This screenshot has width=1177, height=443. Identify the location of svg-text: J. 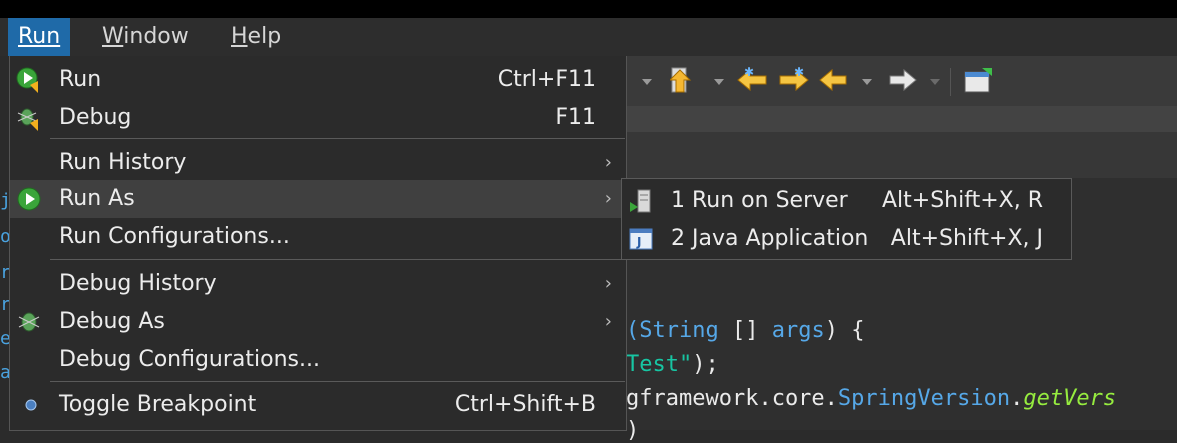
(638, 242).